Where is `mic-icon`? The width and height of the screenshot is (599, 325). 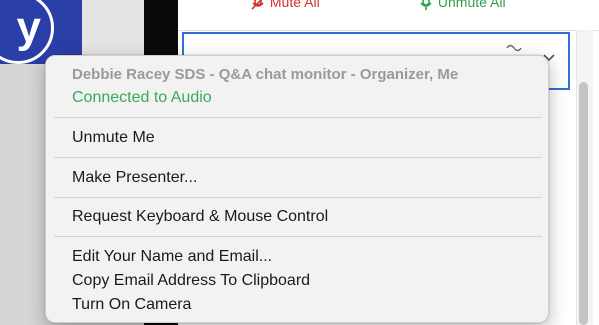
mic-icon is located at coordinates (426, 5).